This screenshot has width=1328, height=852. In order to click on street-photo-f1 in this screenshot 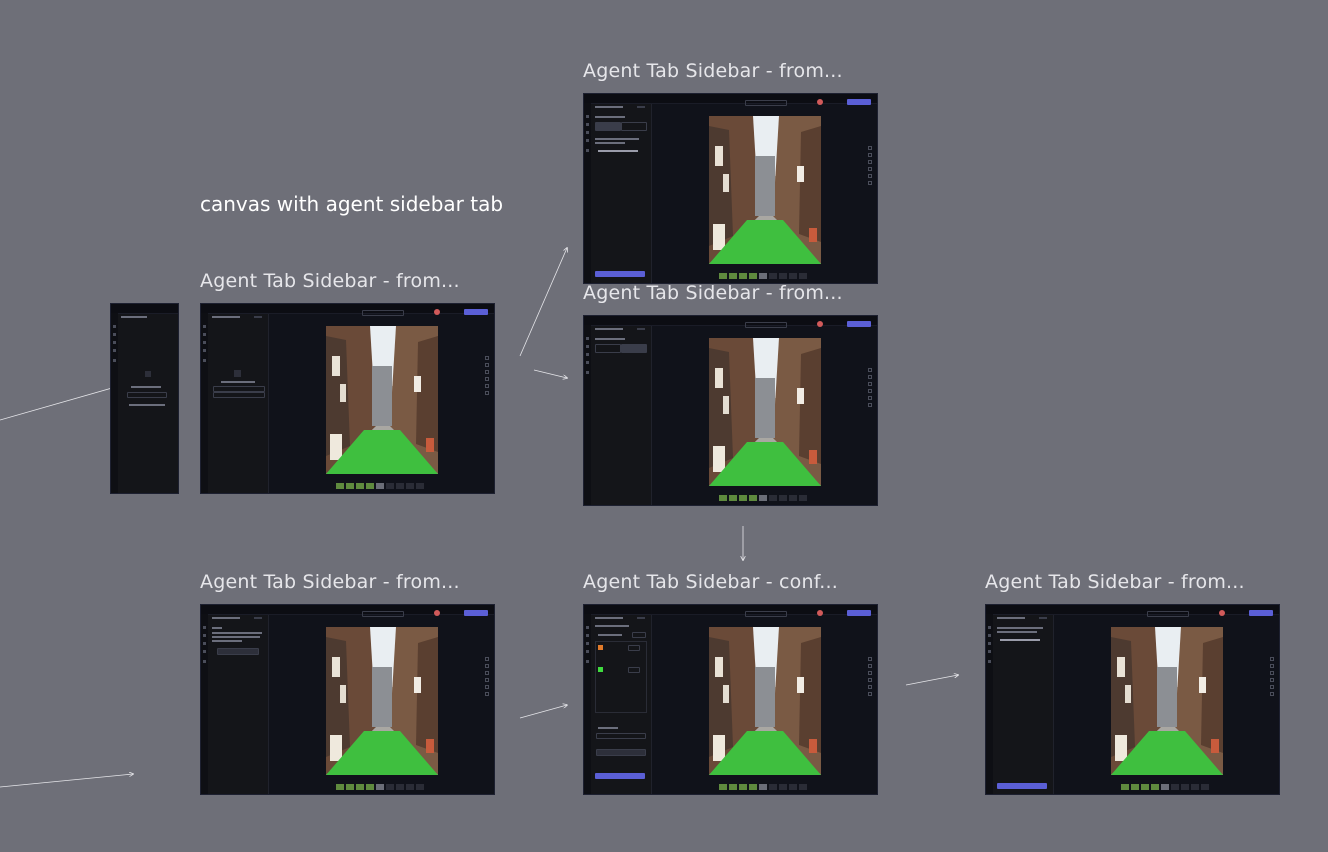, I will do `click(382, 400)`.